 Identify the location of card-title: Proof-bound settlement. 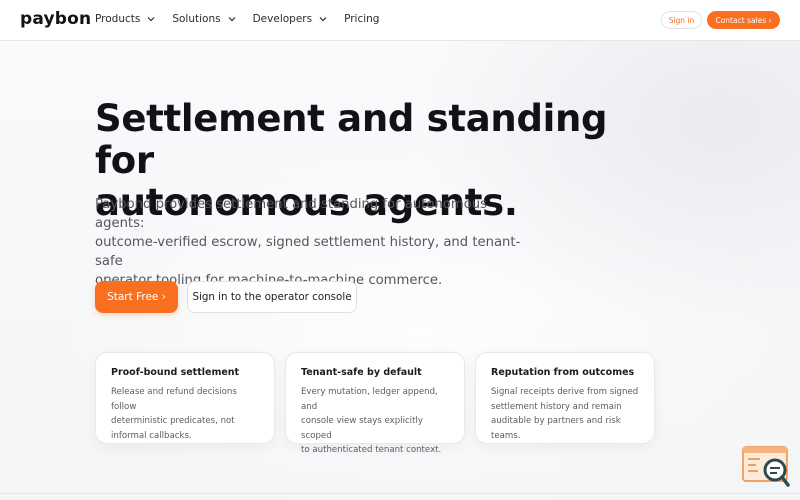
(175, 372).